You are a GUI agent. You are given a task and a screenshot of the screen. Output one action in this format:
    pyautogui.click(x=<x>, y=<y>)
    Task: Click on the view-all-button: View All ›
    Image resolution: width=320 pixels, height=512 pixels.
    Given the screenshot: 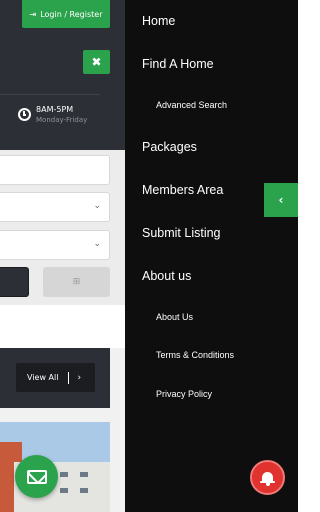 What is the action you would take?
    pyautogui.click(x=55, y=377)
    